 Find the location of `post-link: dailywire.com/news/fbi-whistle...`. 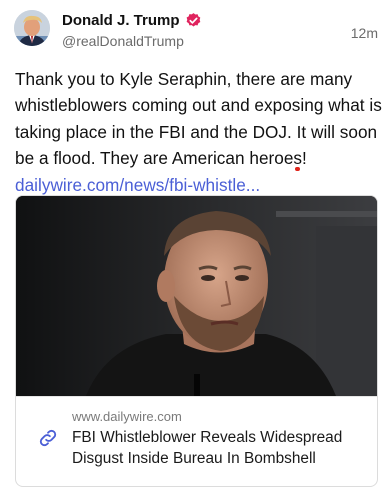

post-link: dailywire.com/news/fbi-whistle... is located at coordinates (137, 185).